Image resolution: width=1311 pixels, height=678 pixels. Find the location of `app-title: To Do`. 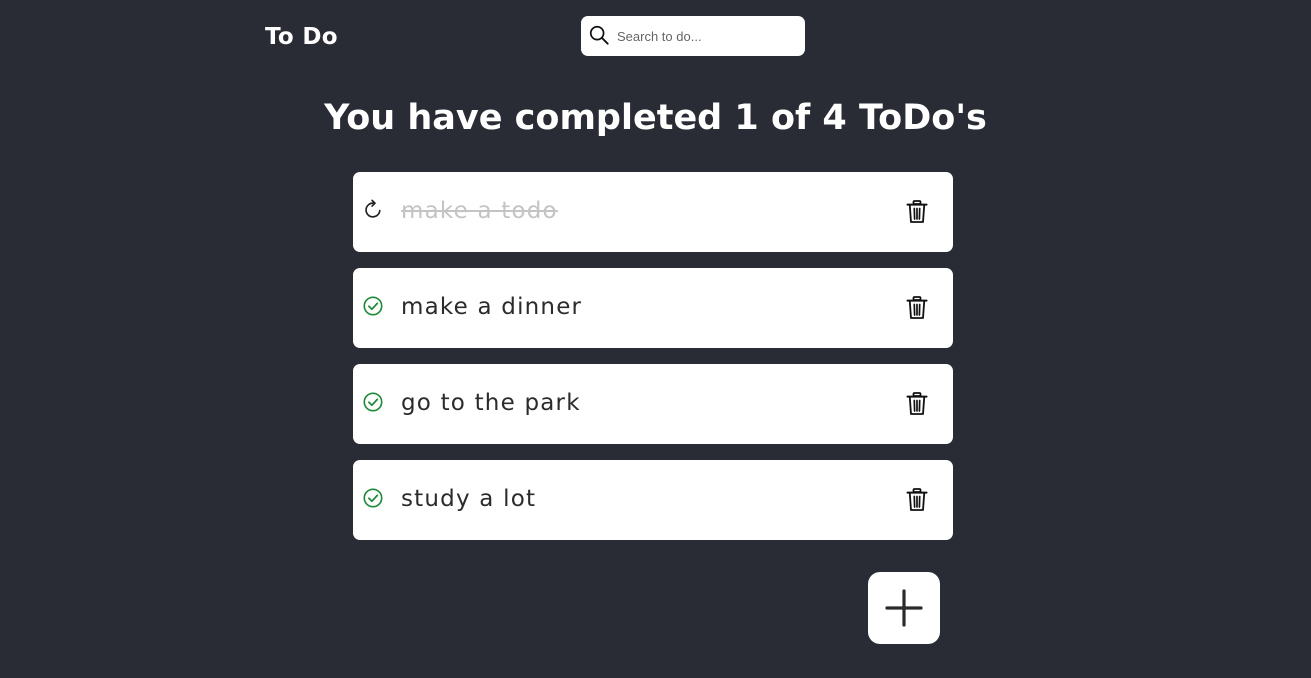

app-title: To Do is located at coordinates (301, 37).